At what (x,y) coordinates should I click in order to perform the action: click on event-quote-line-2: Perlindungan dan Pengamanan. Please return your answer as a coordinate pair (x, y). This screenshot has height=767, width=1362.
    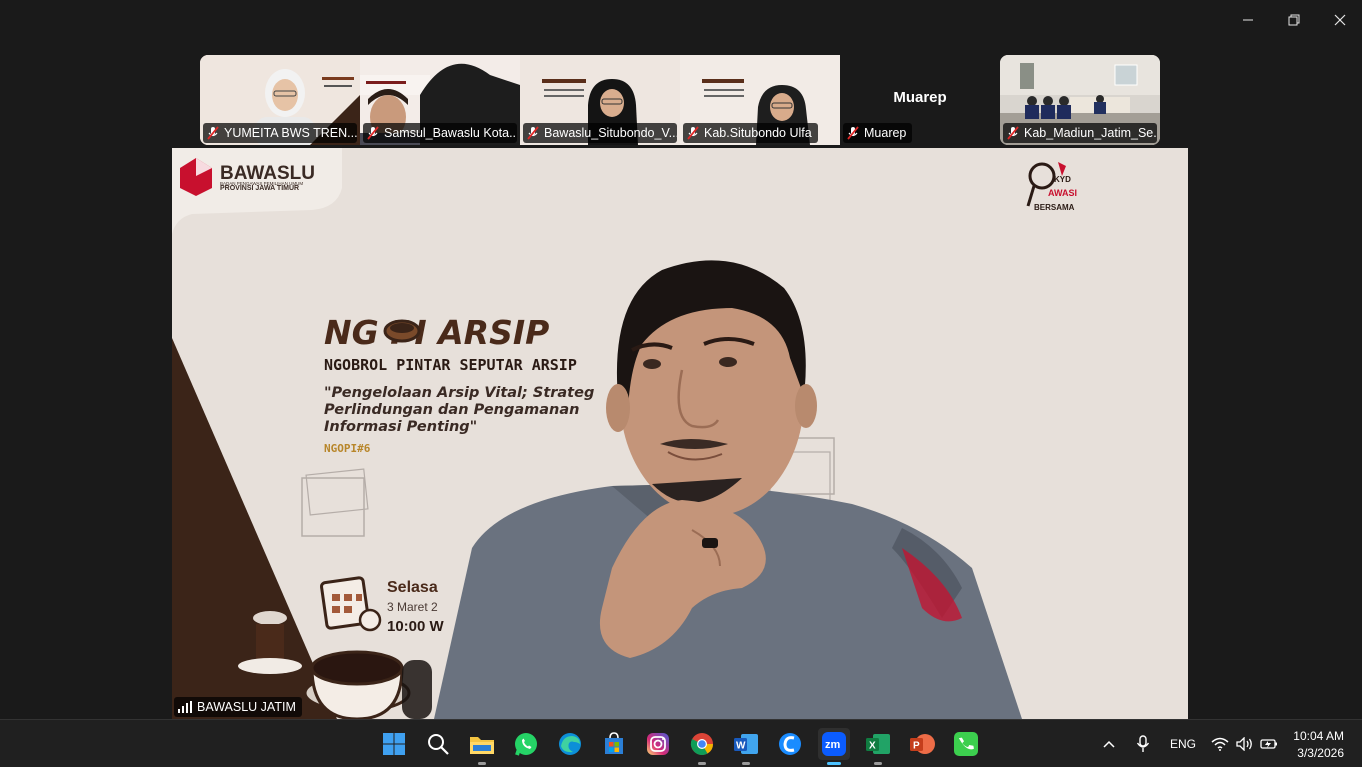
    Looking at the image, I should click on (451, 410).